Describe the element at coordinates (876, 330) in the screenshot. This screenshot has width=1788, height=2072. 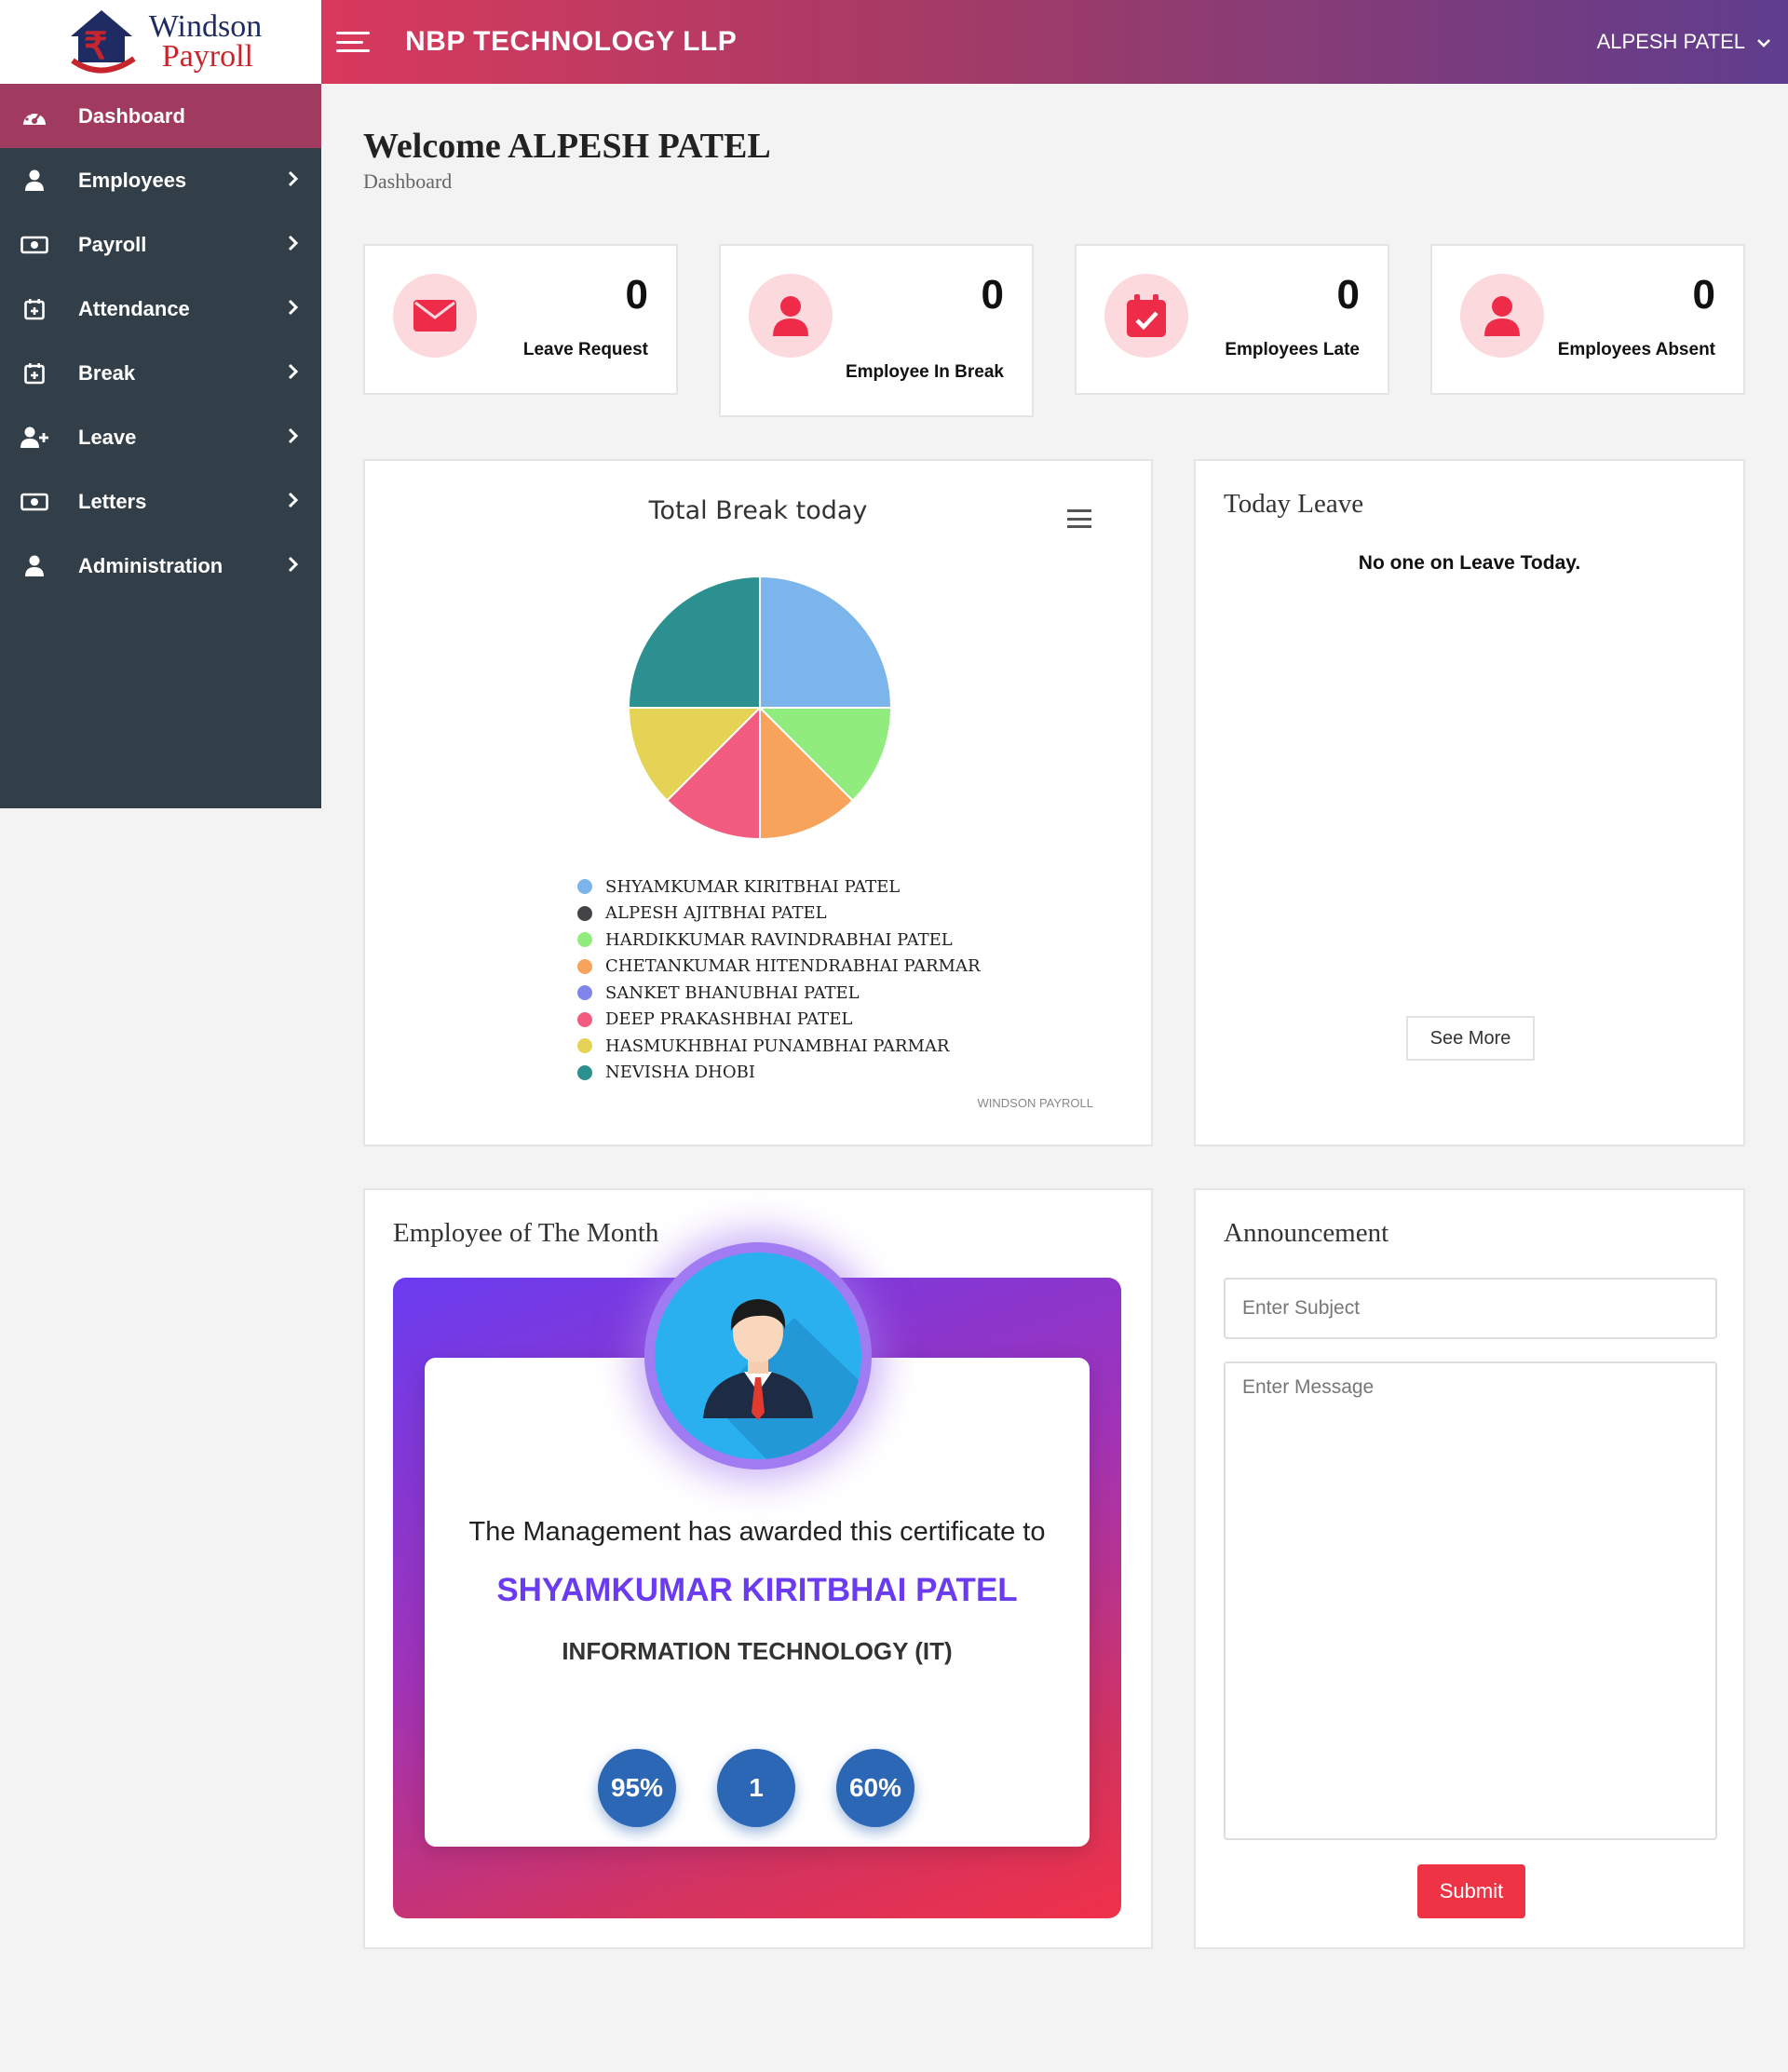
I see `stat-card-employee-in-break: 0 Employee In Break` at that location.